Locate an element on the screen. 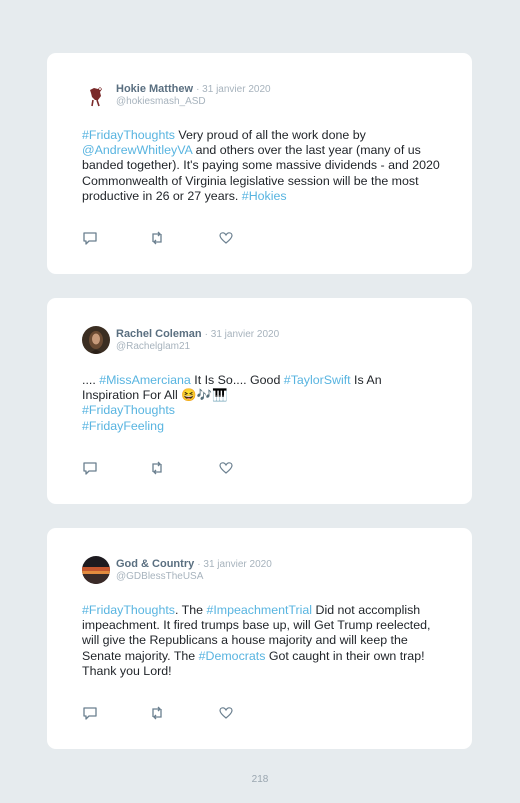 The height and width of the screenshot is (803, 520). hashtag-link: #FridayFeeling is located at coordinates (123, 426).